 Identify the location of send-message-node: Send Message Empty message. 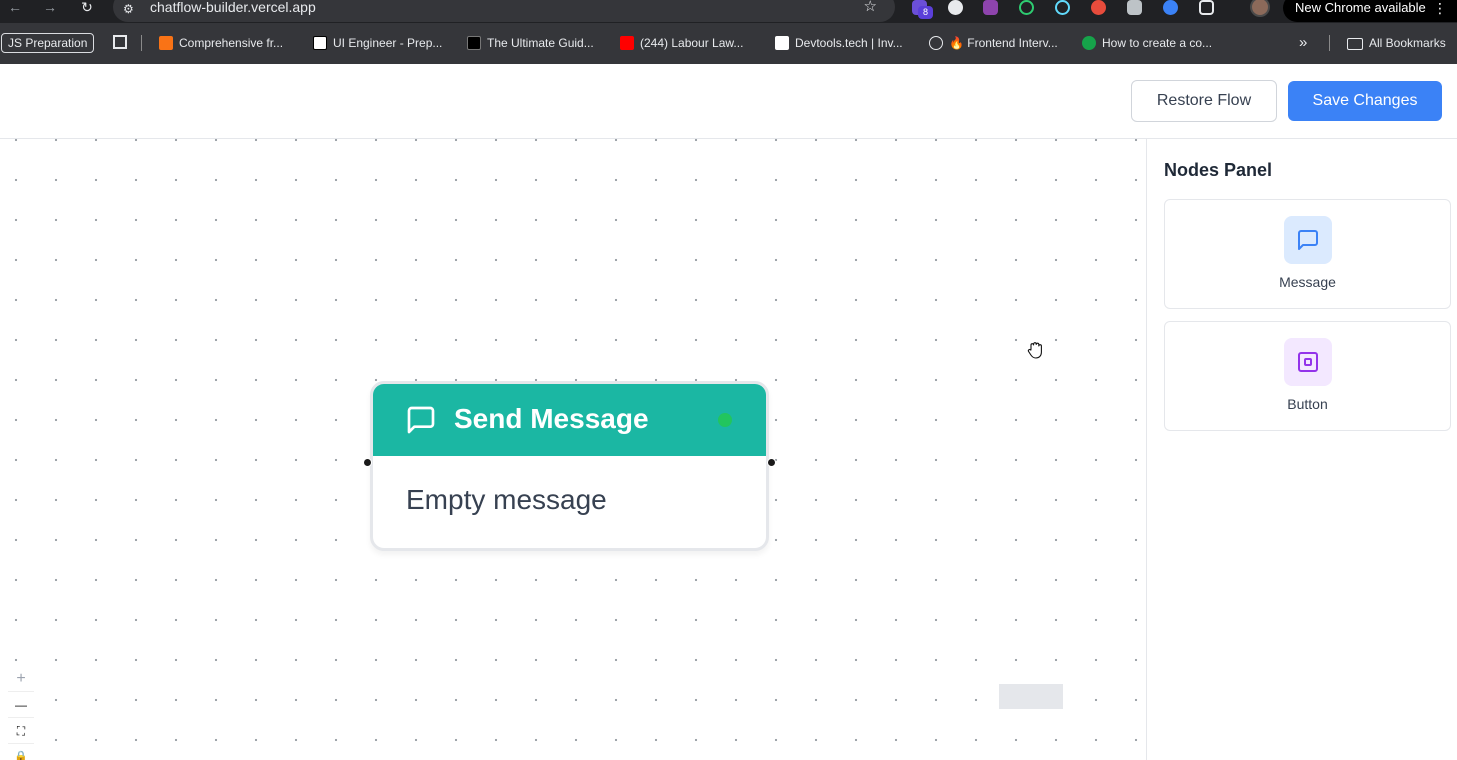
(569, 466).